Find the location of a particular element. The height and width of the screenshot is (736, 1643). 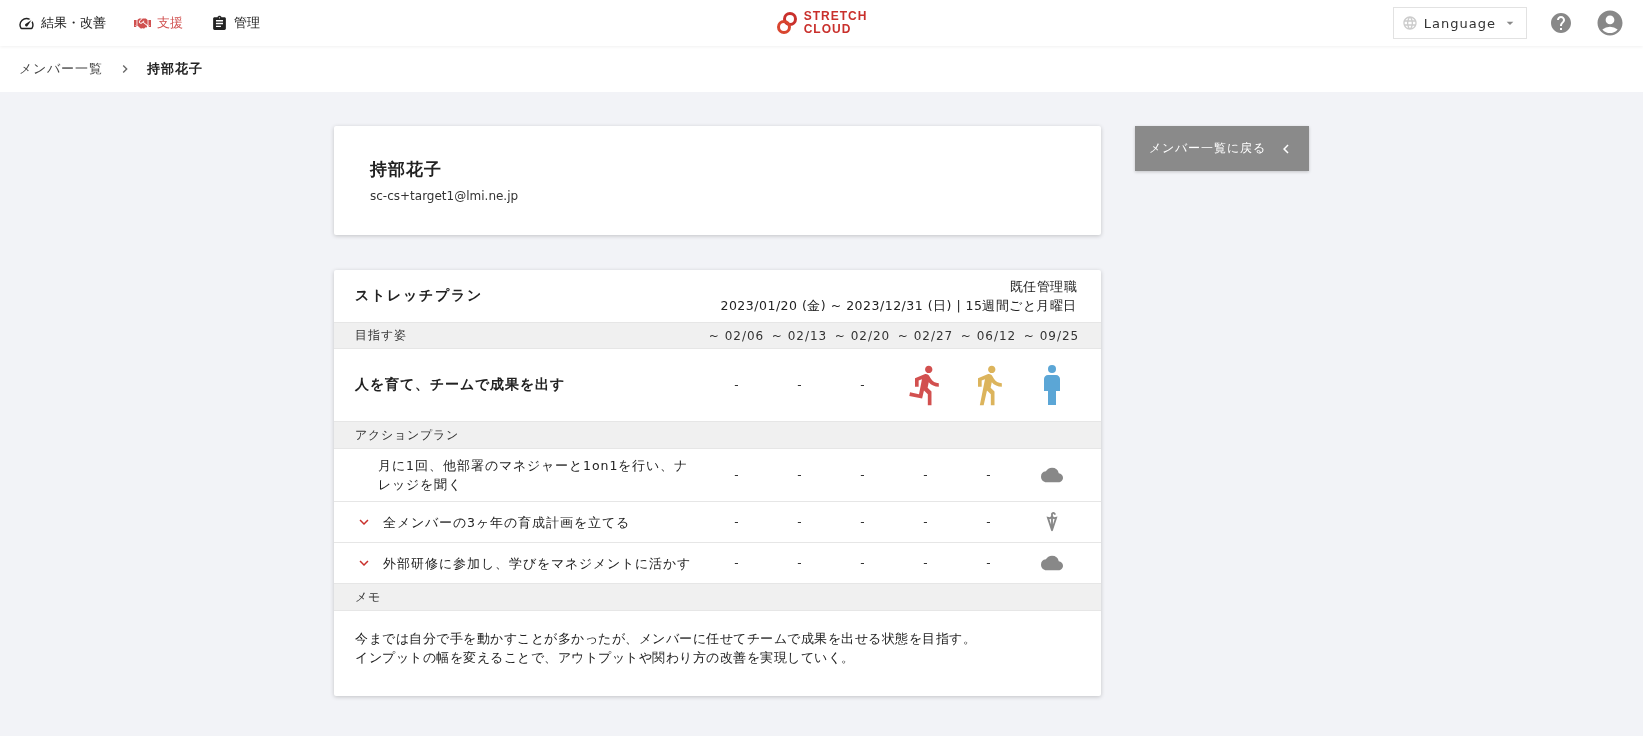

logo-text: CLOUD is located at coordinates (828, 29).